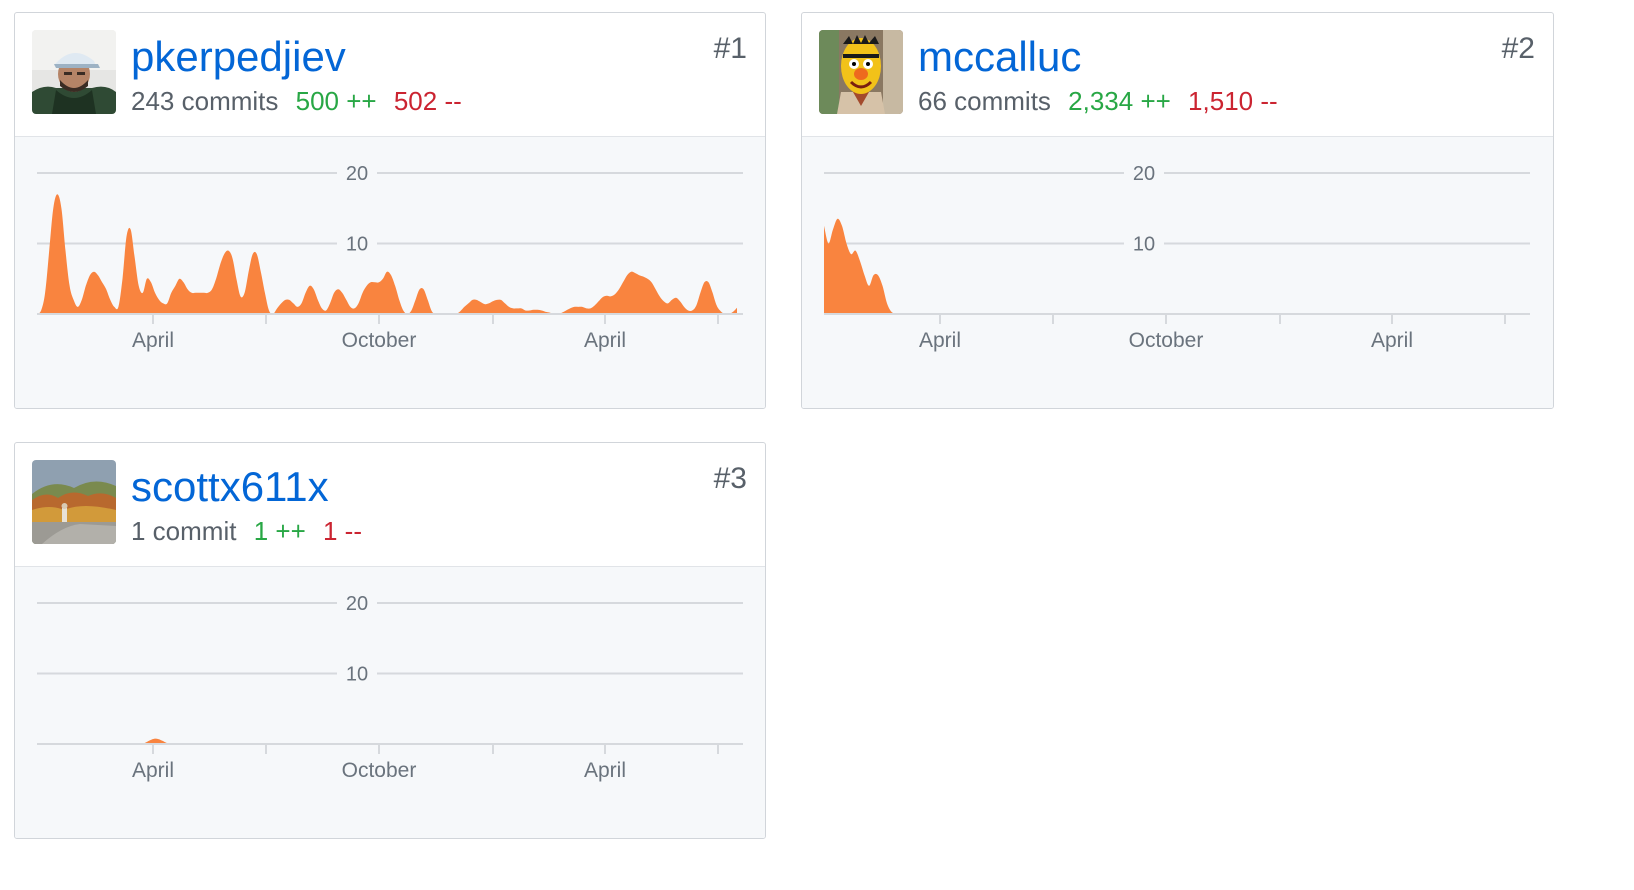  What do you see at coordinates (427, 101) in the screenshot?
I see `deletions-count: 502 --` at bounding box center [427, 101].